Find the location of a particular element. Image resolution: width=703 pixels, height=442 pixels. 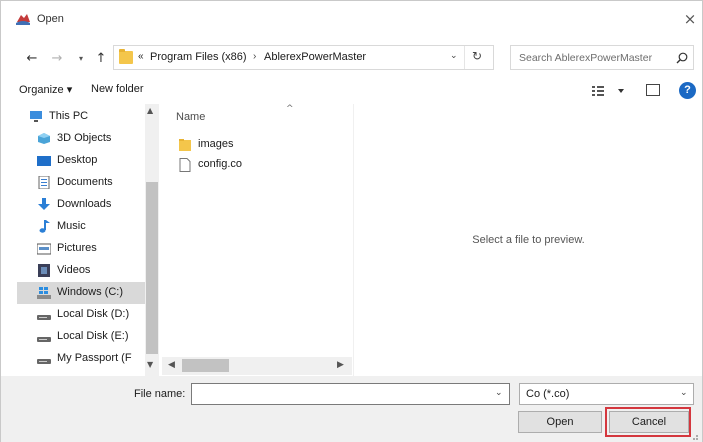

documents-icon is located at coordinates (44, 182).